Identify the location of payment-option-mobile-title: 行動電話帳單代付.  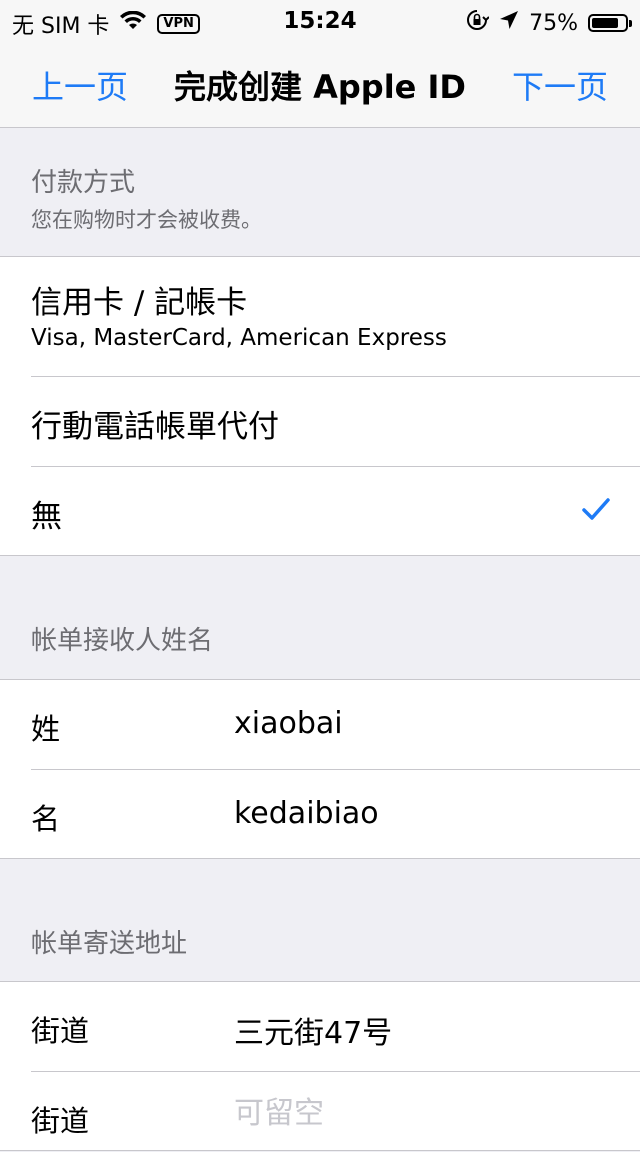
(155, 427).